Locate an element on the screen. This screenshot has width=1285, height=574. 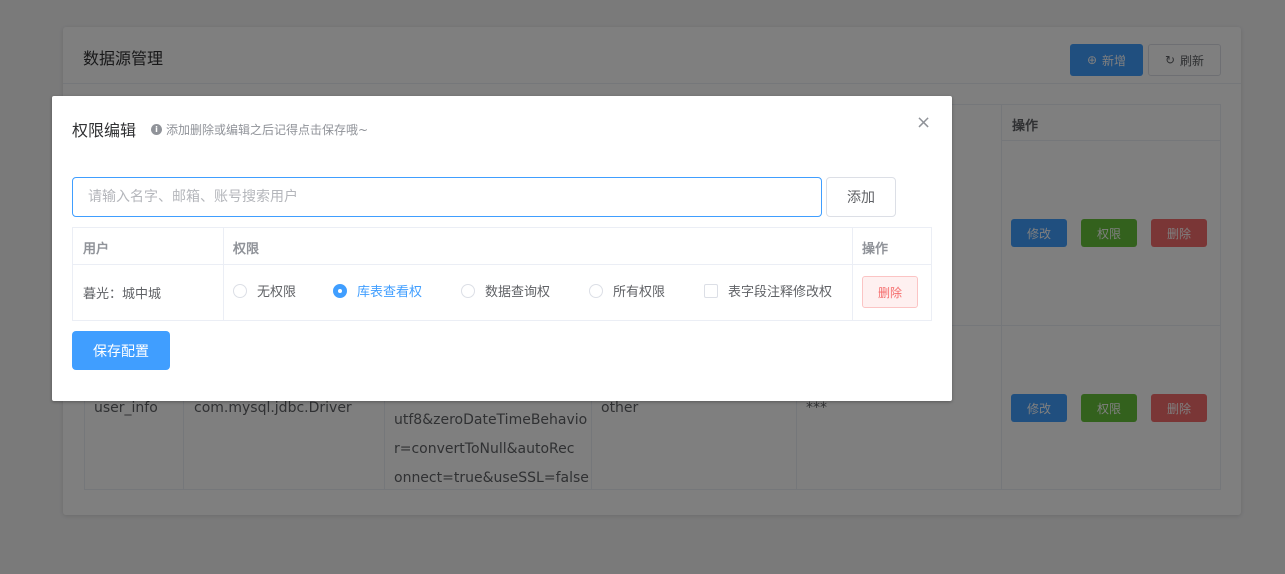
info-icon: i is located at coordinates (156, 129).